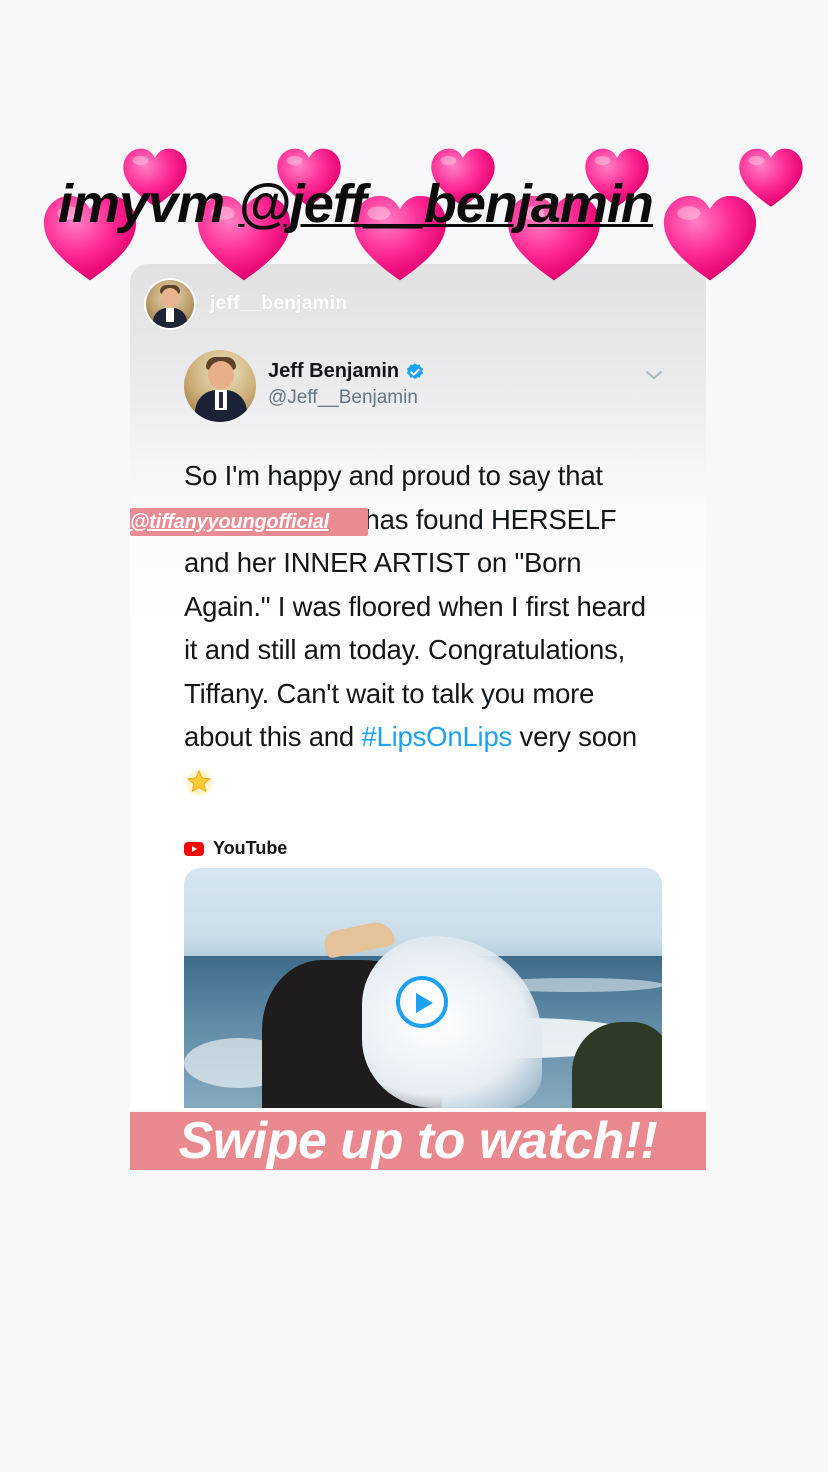  I want to click on link-source: YouTube, so click(235, 848).